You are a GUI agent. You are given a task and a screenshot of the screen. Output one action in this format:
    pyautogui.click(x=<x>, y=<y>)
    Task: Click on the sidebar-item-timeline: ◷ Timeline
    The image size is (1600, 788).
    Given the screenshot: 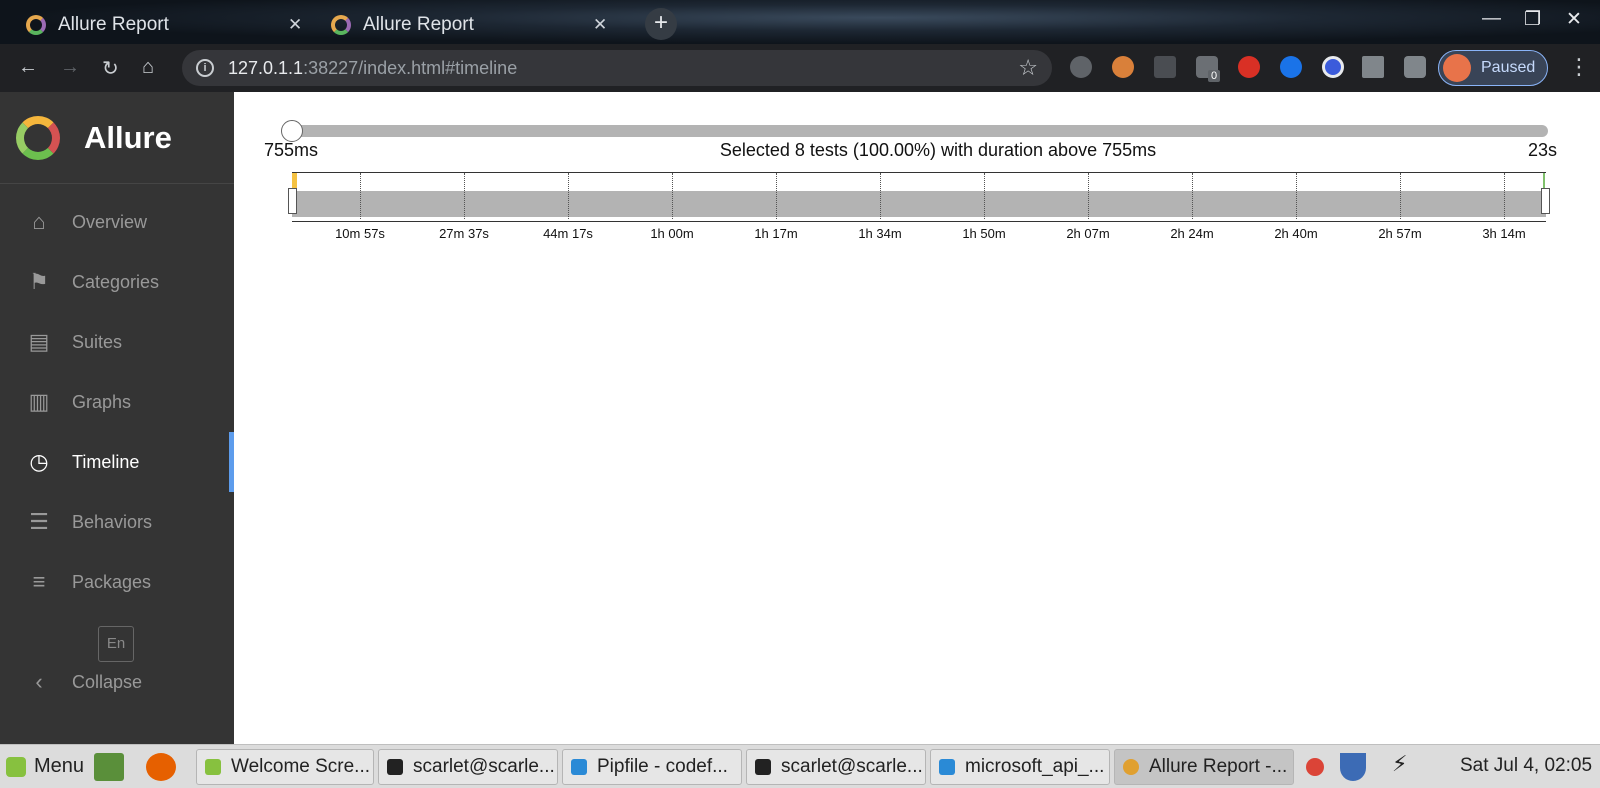 What is the action you would take?
    pyautogui.click(x=117, y=462)
    